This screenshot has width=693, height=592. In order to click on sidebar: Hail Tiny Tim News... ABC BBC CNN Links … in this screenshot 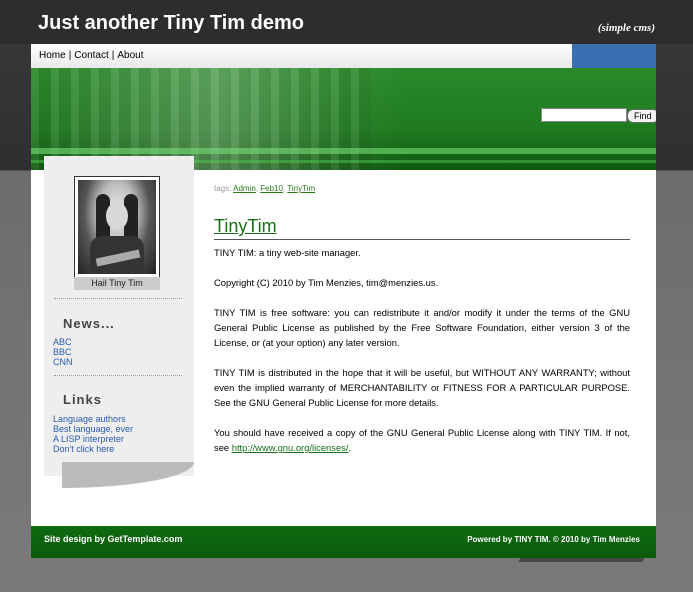, I will do `click(119, 322)`.